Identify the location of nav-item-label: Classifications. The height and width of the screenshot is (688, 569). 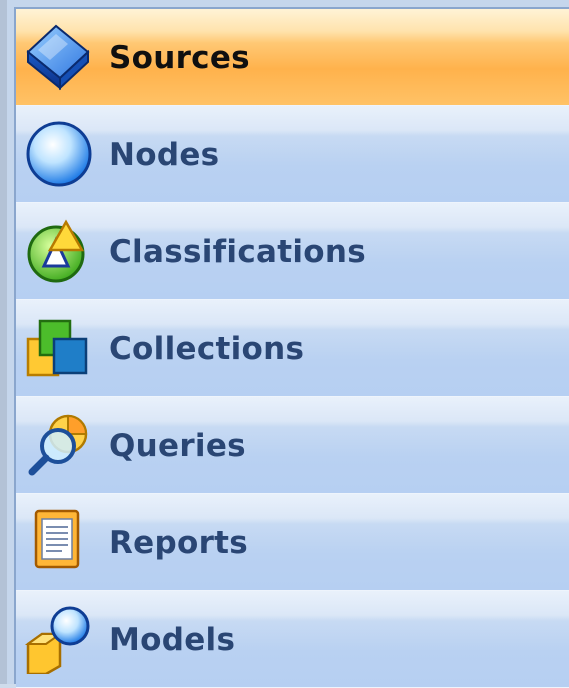
(237, 252).